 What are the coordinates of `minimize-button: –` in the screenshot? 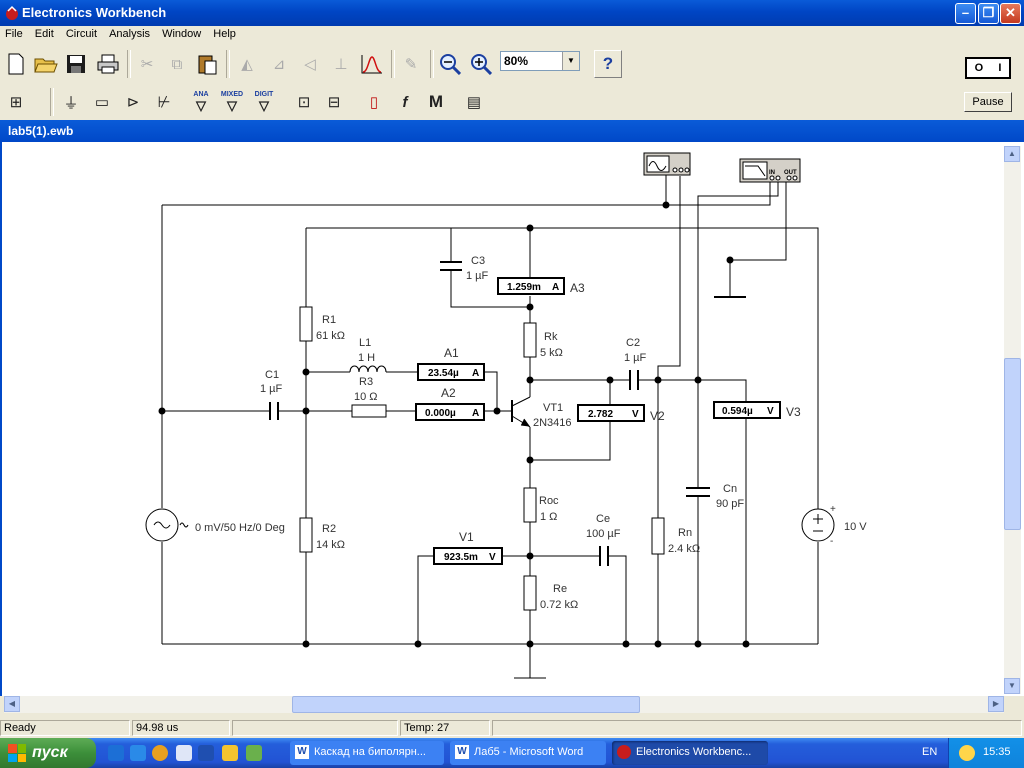 It's located at (965, 13).